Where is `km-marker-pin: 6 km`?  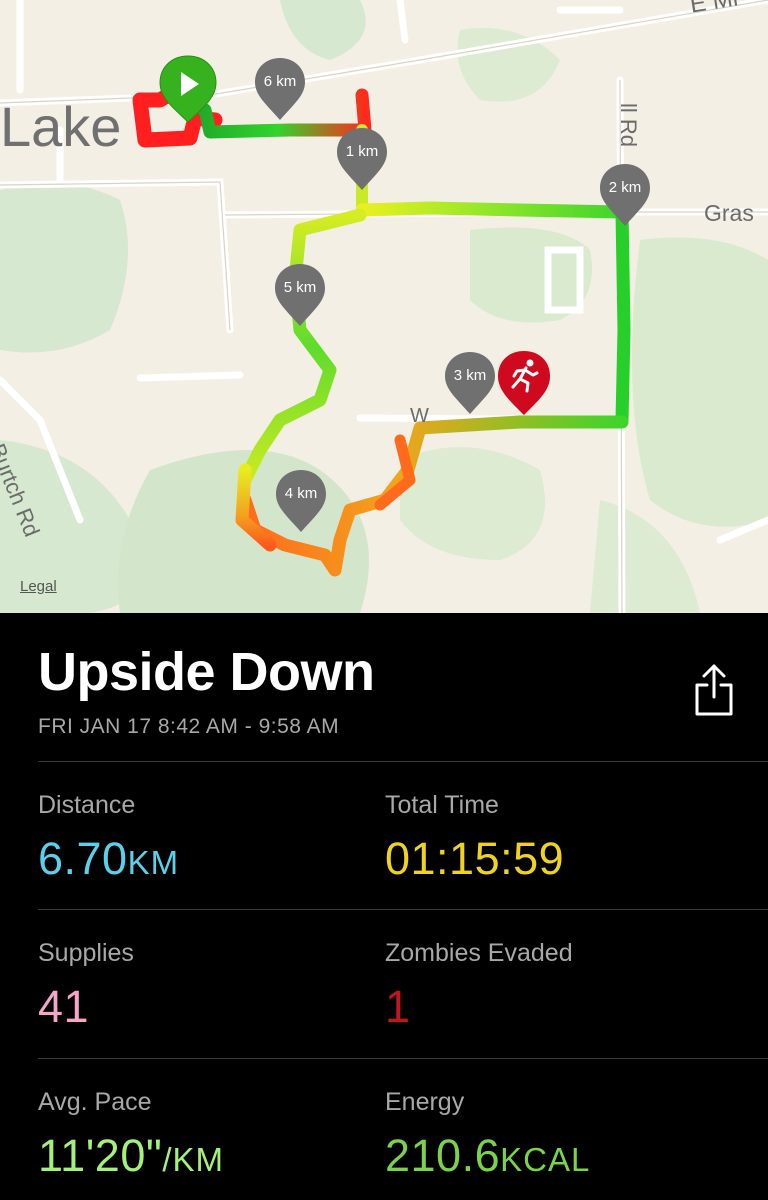
km-marker-pin: 6 km is located at coordinates (280, 89).